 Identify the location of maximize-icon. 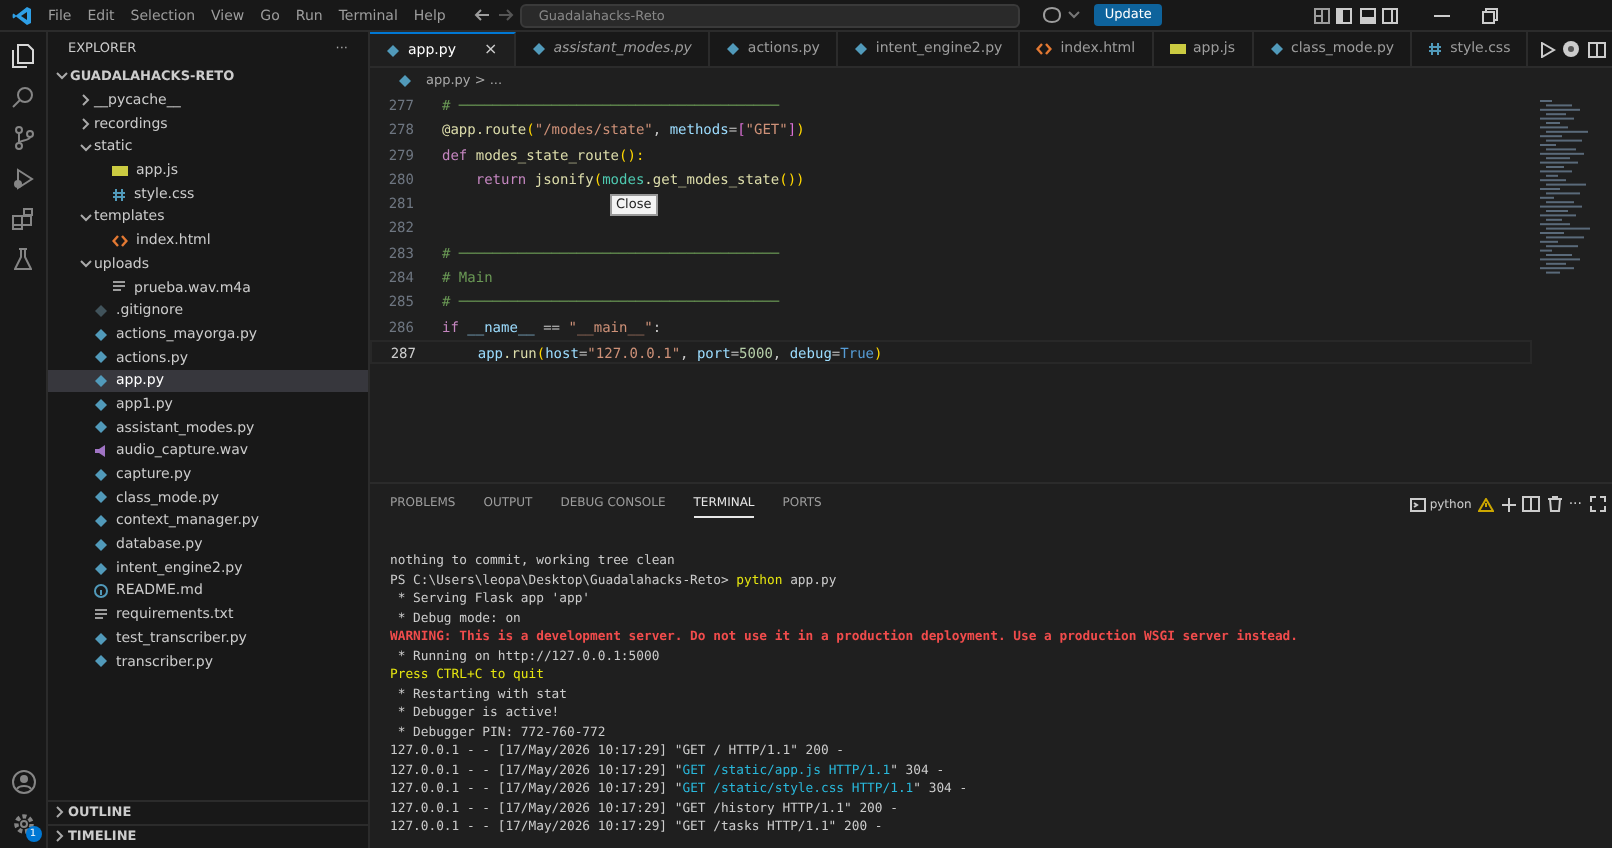
(1597, 504).